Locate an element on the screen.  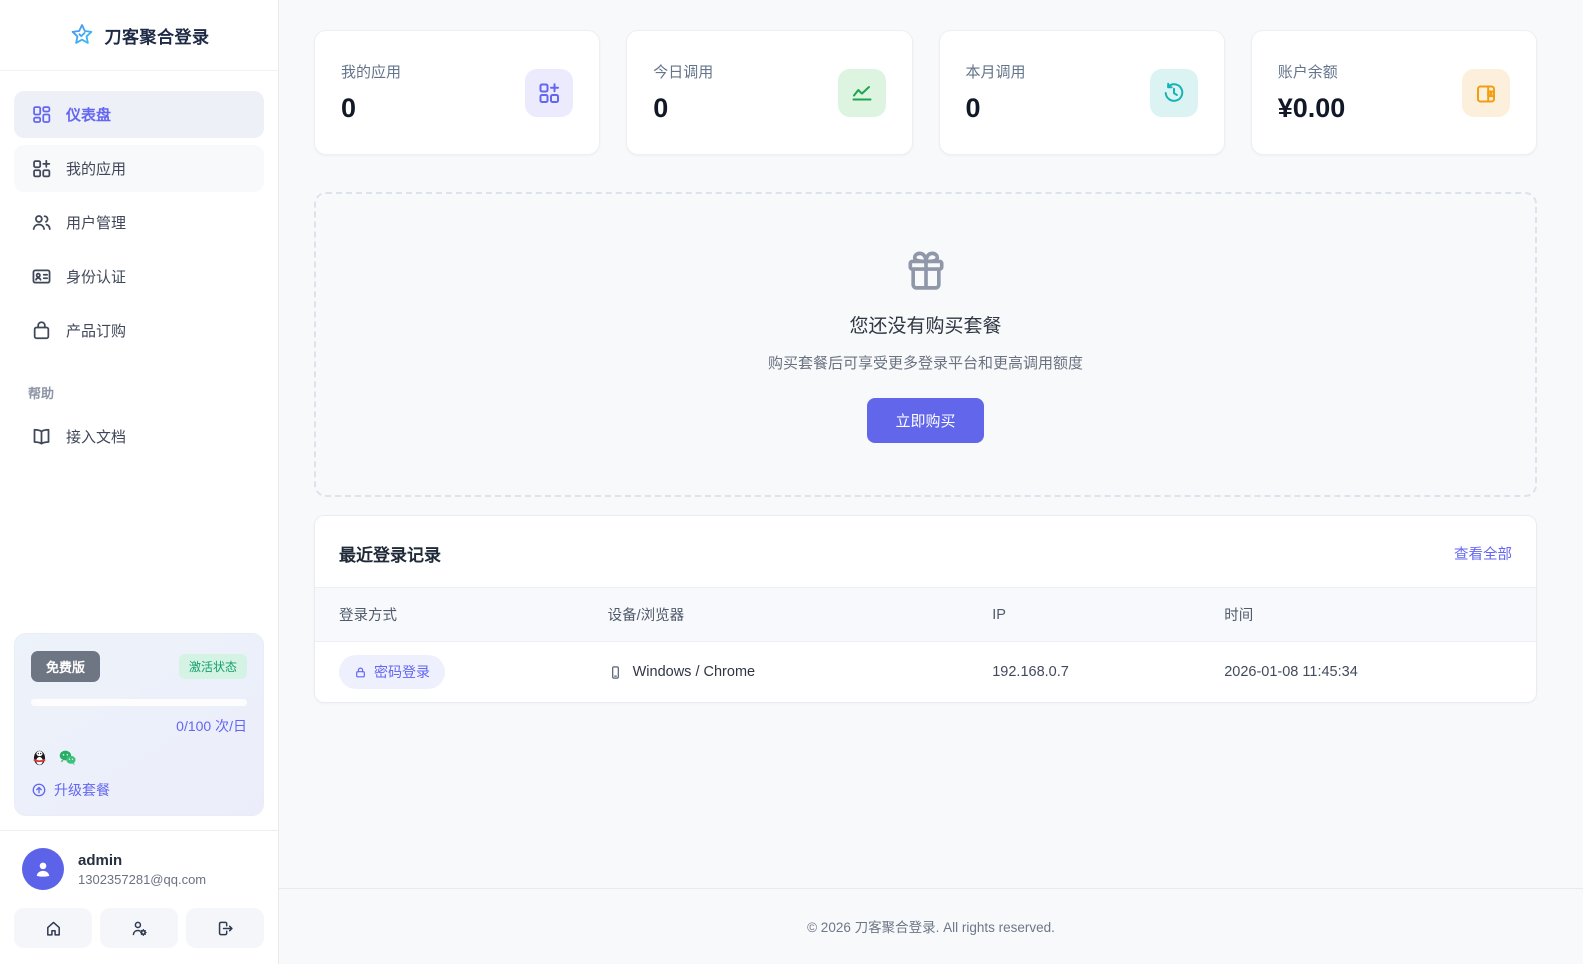
lock-icon is located at coordinates (360, 672).